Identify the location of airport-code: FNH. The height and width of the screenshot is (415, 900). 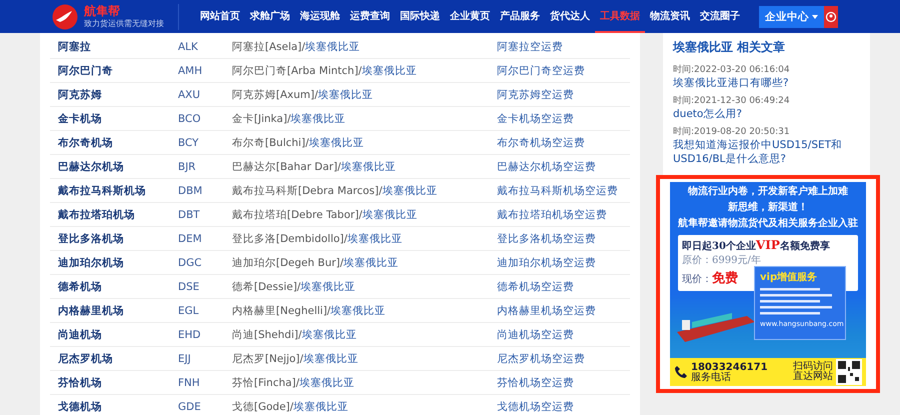
(189, 382).